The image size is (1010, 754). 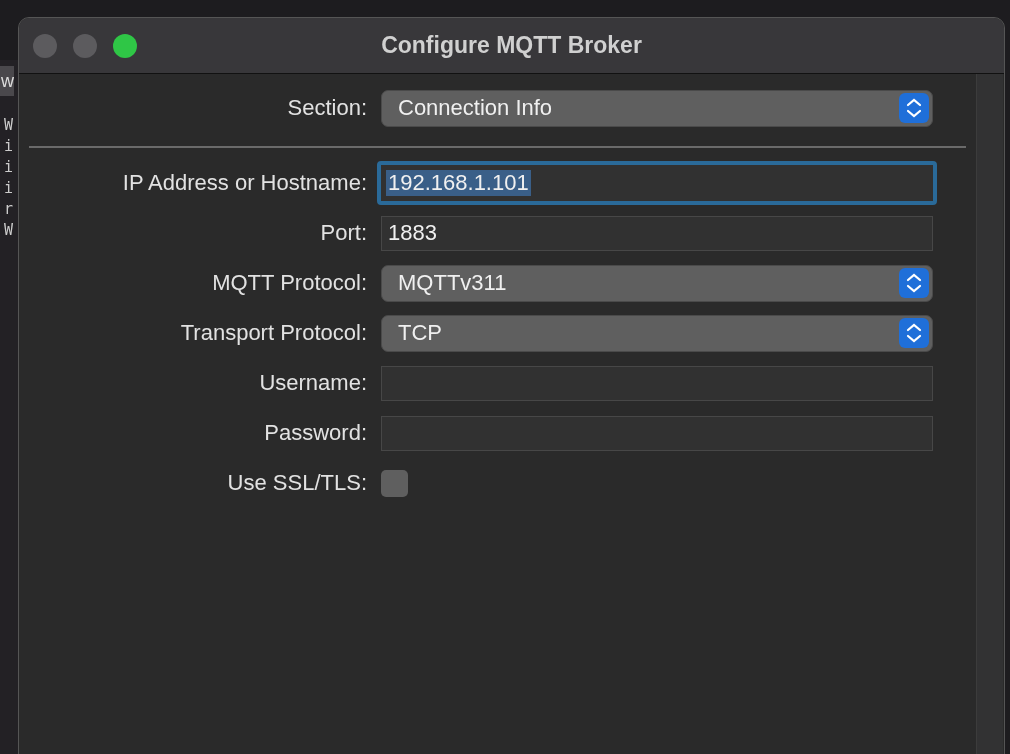 What do you see at coordinates (394, 483) in the screenshot?
I see `checkbox` at bounding box center [394, 483].